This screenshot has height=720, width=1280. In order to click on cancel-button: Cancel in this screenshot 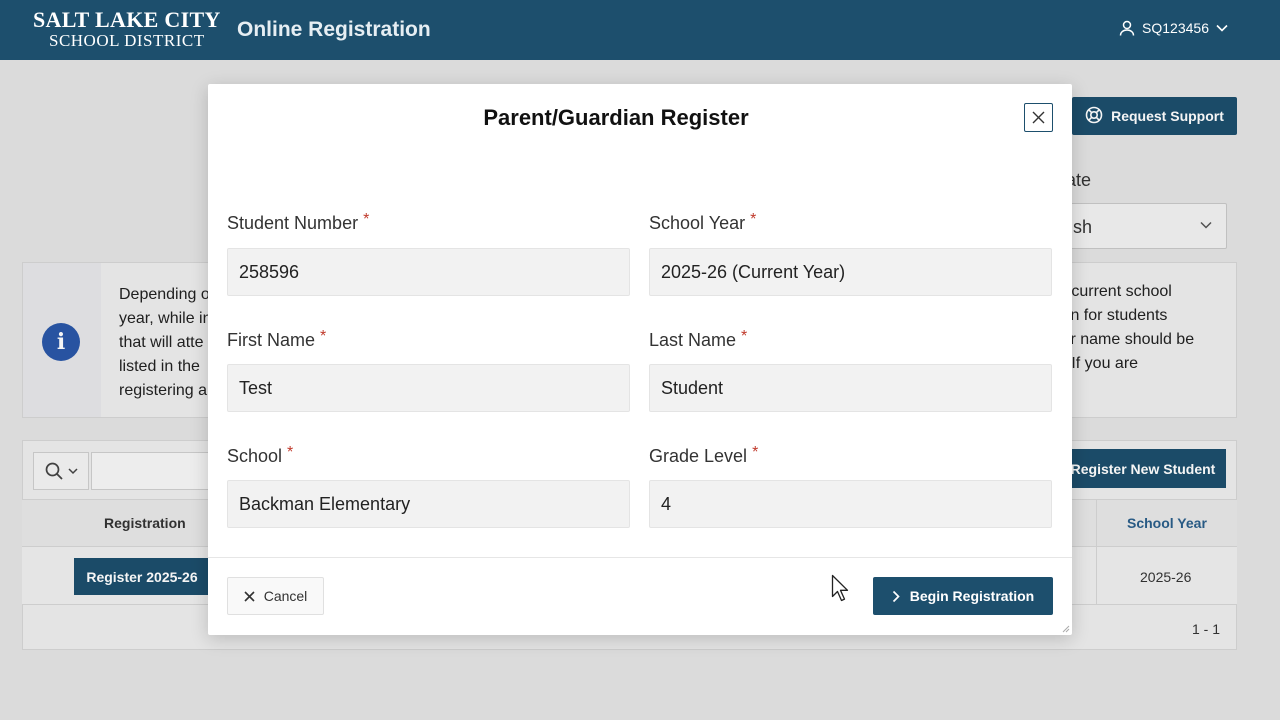, I will do `click(275, 596)`.